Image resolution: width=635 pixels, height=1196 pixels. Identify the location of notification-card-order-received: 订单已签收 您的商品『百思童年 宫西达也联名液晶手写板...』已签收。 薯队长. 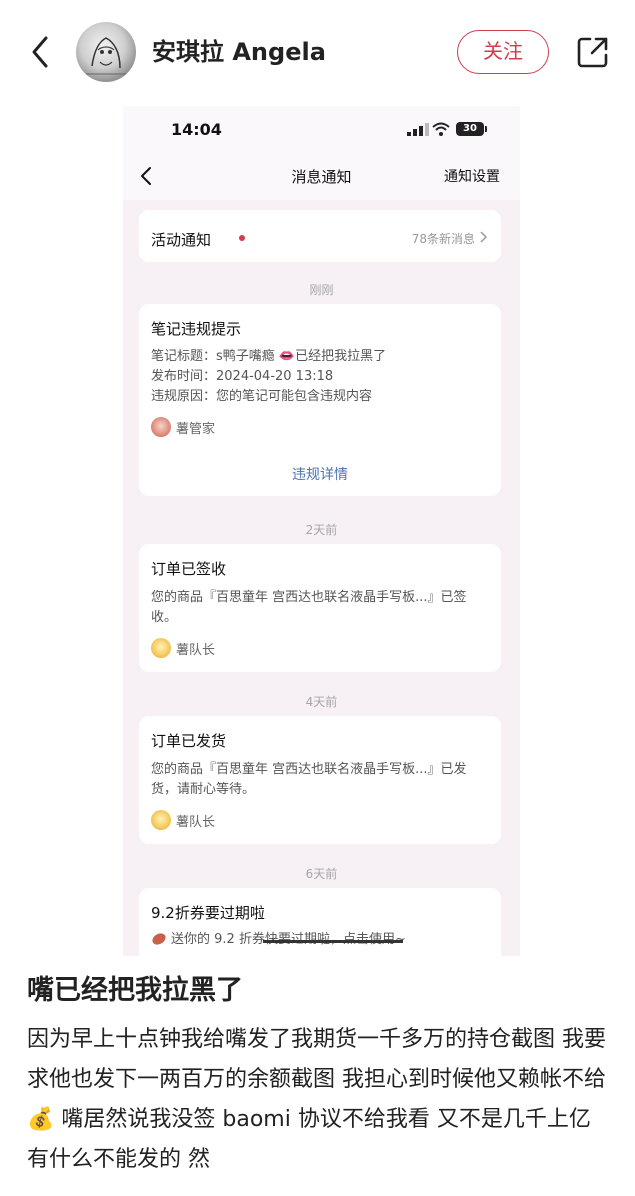
(320, 608).